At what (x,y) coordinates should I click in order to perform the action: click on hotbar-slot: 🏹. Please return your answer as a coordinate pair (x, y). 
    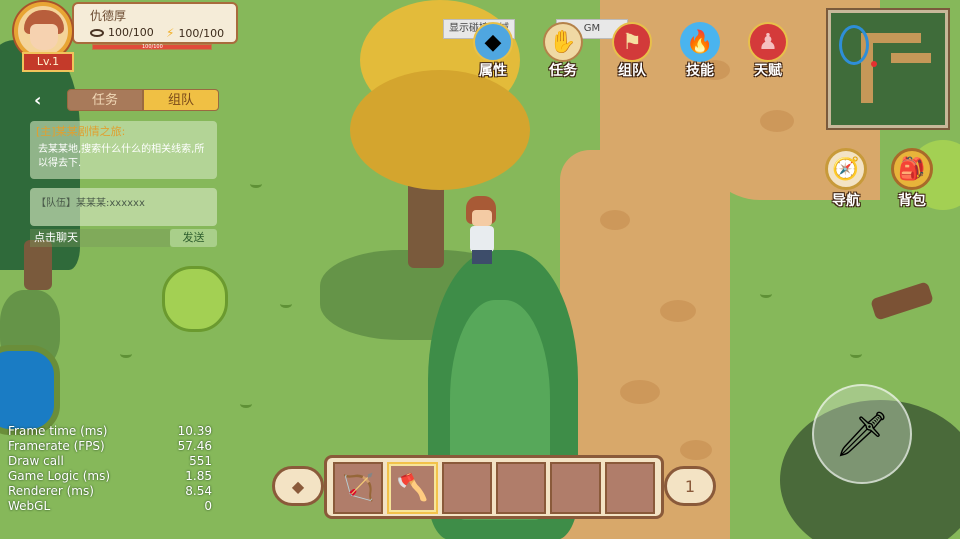
    Looking at the image, I should click on (358, 488).